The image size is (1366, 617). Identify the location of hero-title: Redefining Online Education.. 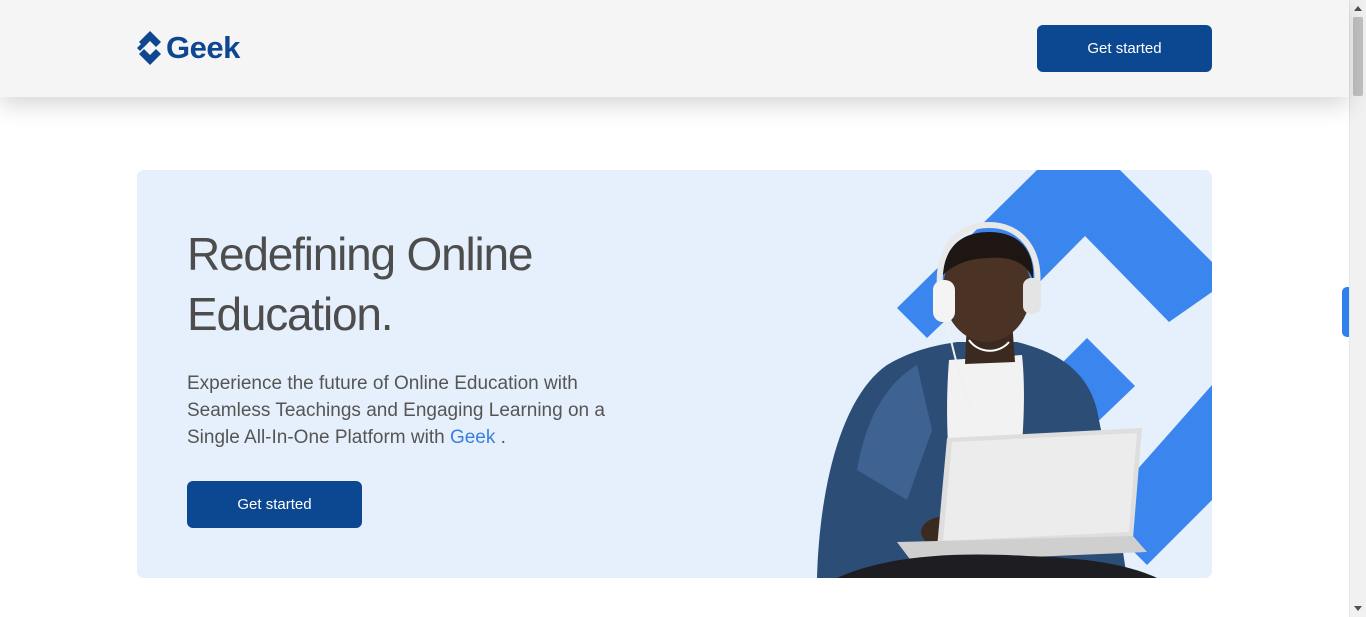
(360, 284).